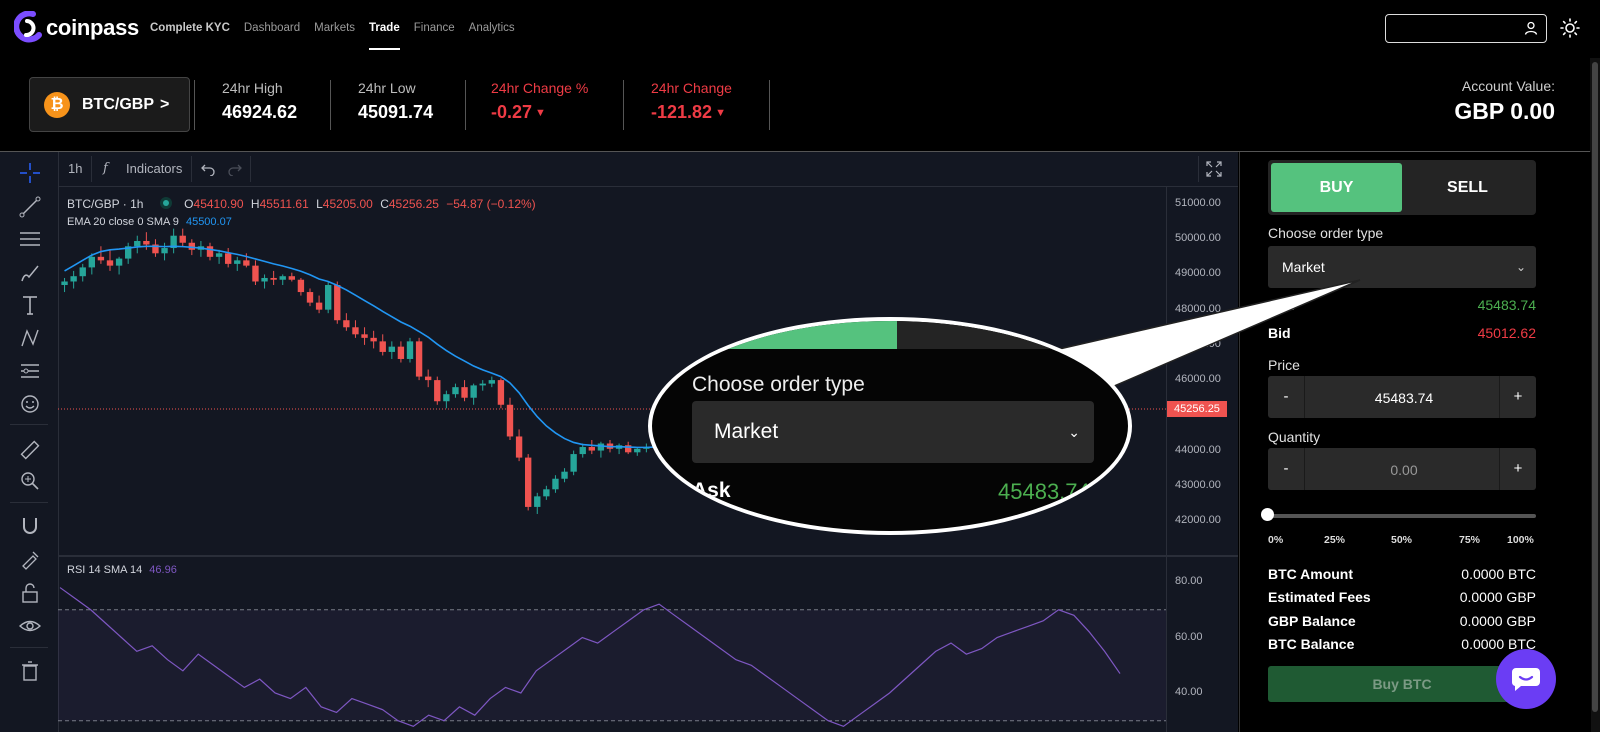 The image size is (1600, 732). Describe the element at coordinates (1401, 540) in the screenshot. I see `slider-tick-50: 50%` at that location.